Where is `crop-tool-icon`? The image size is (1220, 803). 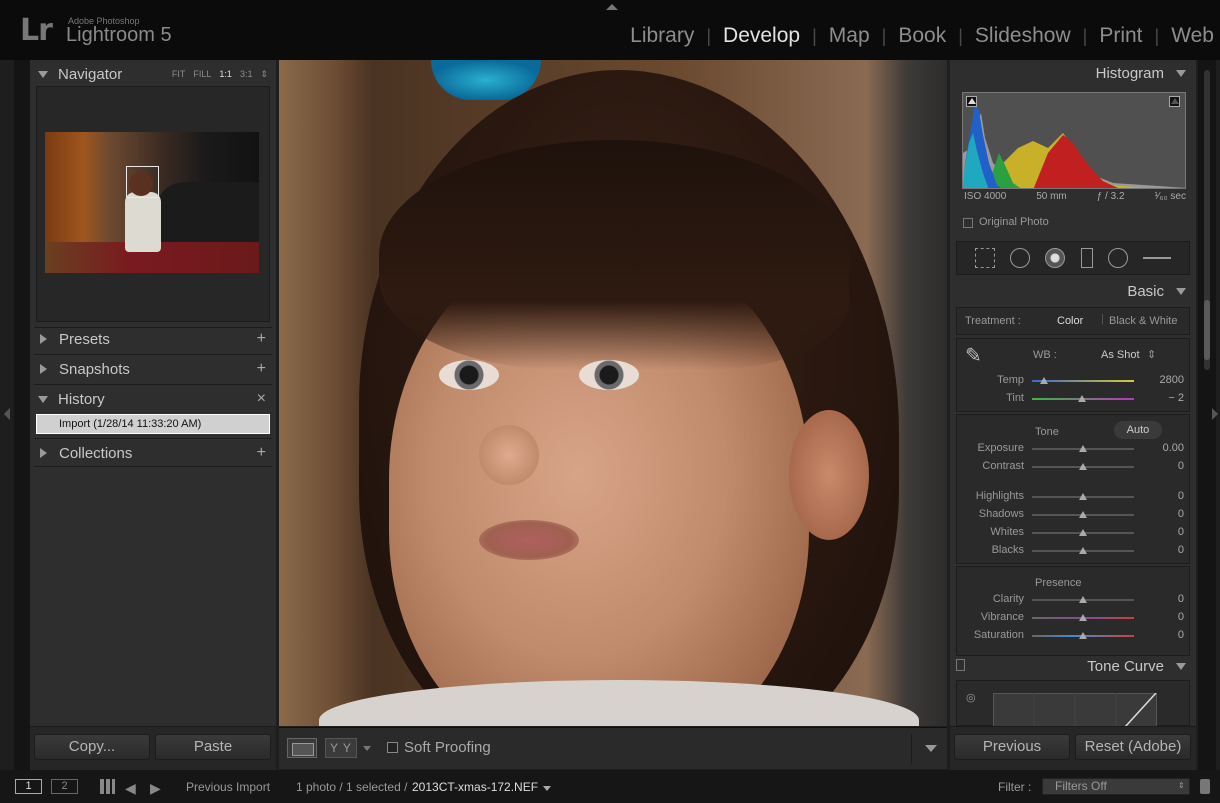 crop-tool-icon is located at coordinates (984, 258).